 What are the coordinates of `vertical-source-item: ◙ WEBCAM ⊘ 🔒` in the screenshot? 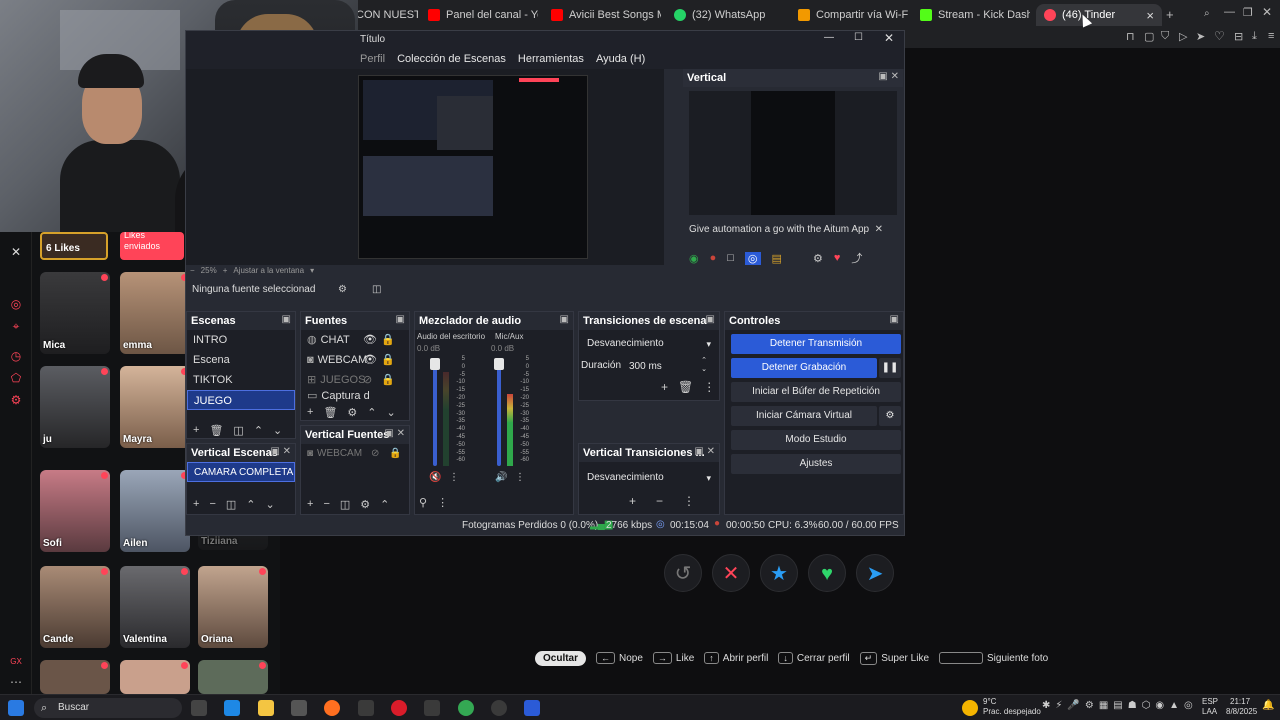 It's located at (355, 454).